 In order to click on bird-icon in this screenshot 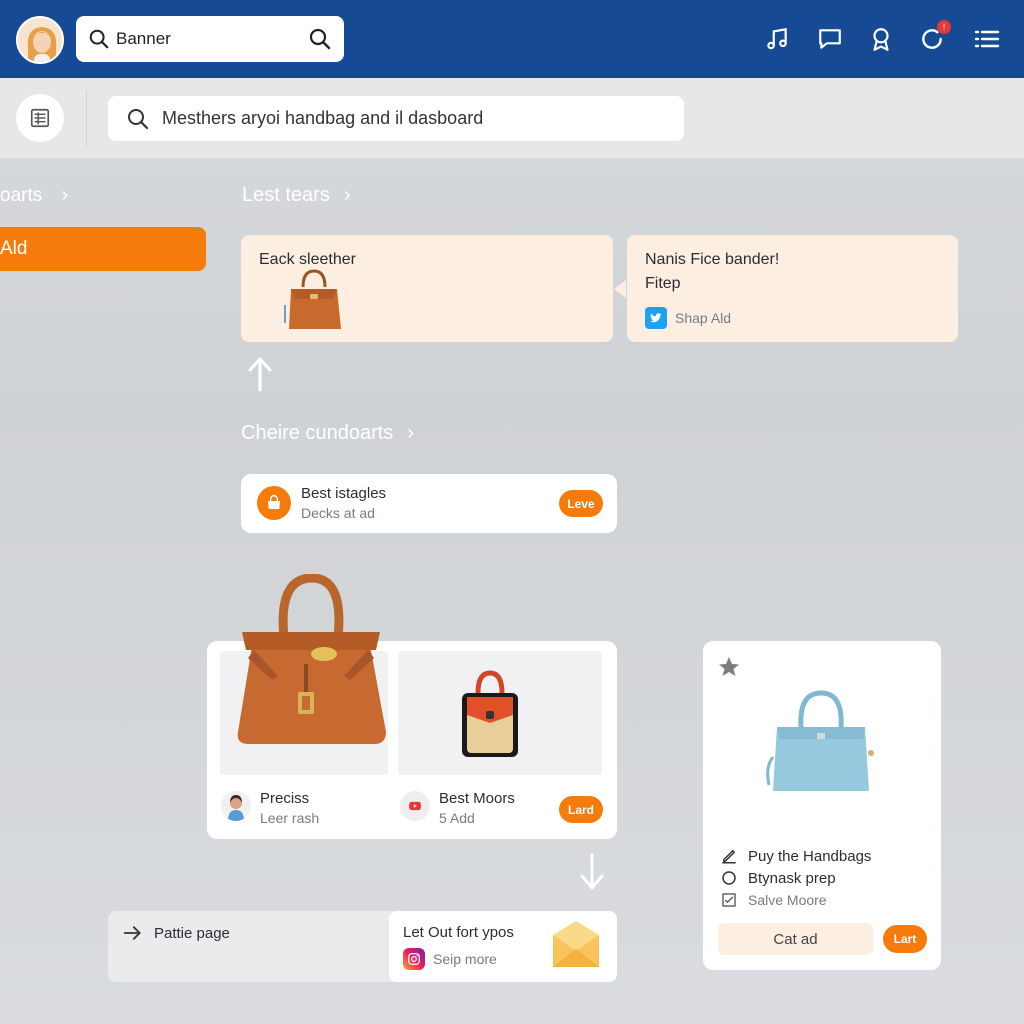, I will do `click(656, 318)`.